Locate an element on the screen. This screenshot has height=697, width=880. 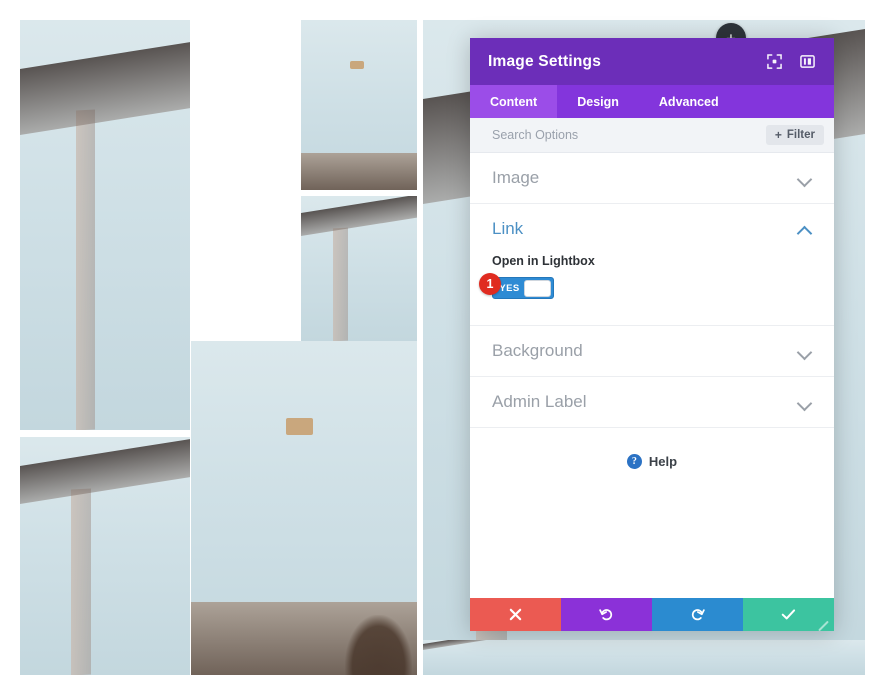
undo-icon is located at coordinates (606, 615).